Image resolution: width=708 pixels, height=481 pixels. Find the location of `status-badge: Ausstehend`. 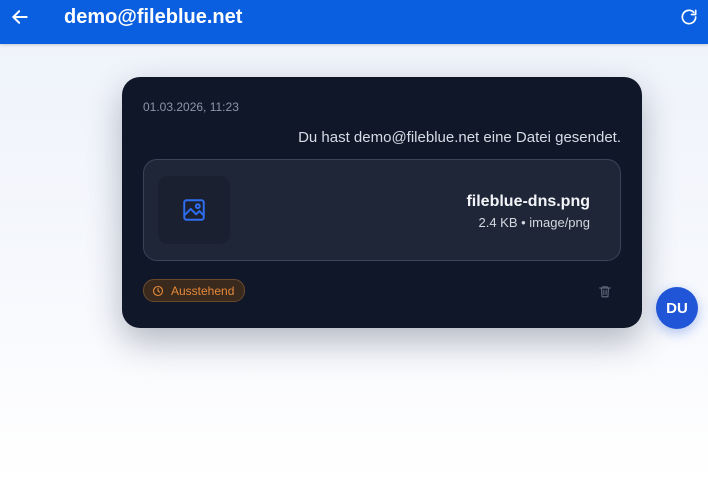

status-badge: Ausstehend is located at coordinates (194, 290).